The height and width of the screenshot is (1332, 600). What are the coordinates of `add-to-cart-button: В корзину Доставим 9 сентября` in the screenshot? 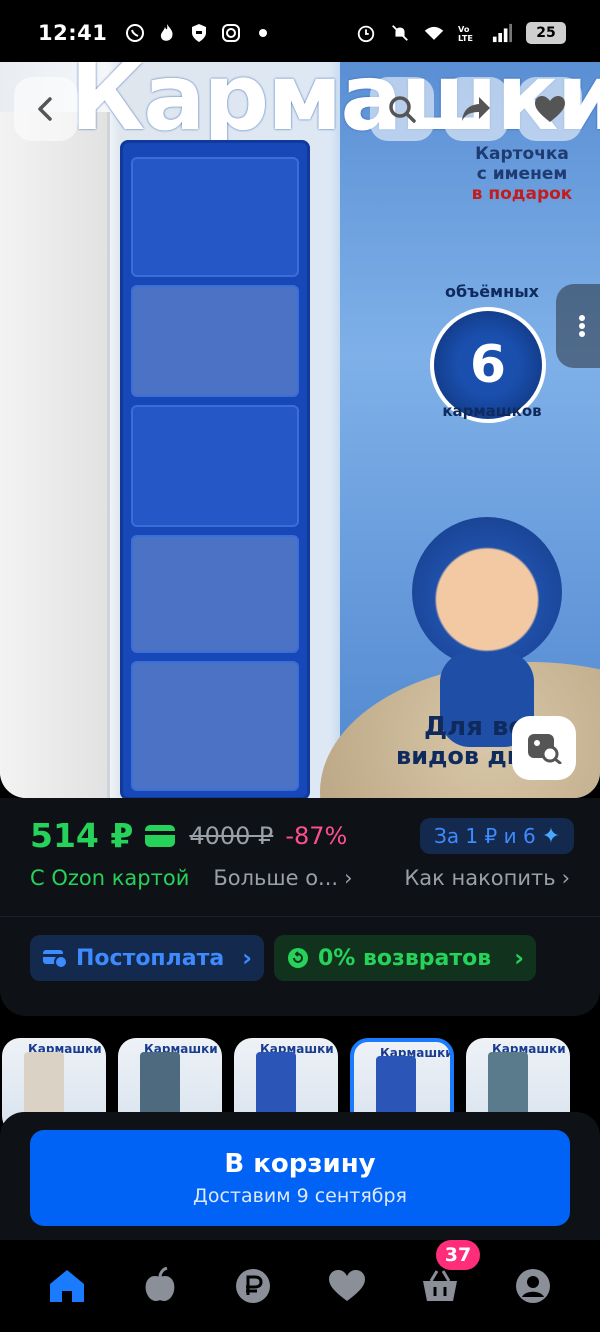 It's located at (300, 1178).